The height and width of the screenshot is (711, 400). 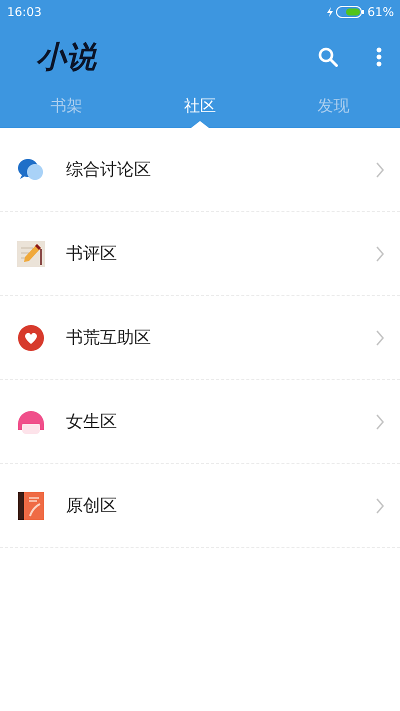 I want to click on battery-percent: 61%, so click(x=380, y=12).